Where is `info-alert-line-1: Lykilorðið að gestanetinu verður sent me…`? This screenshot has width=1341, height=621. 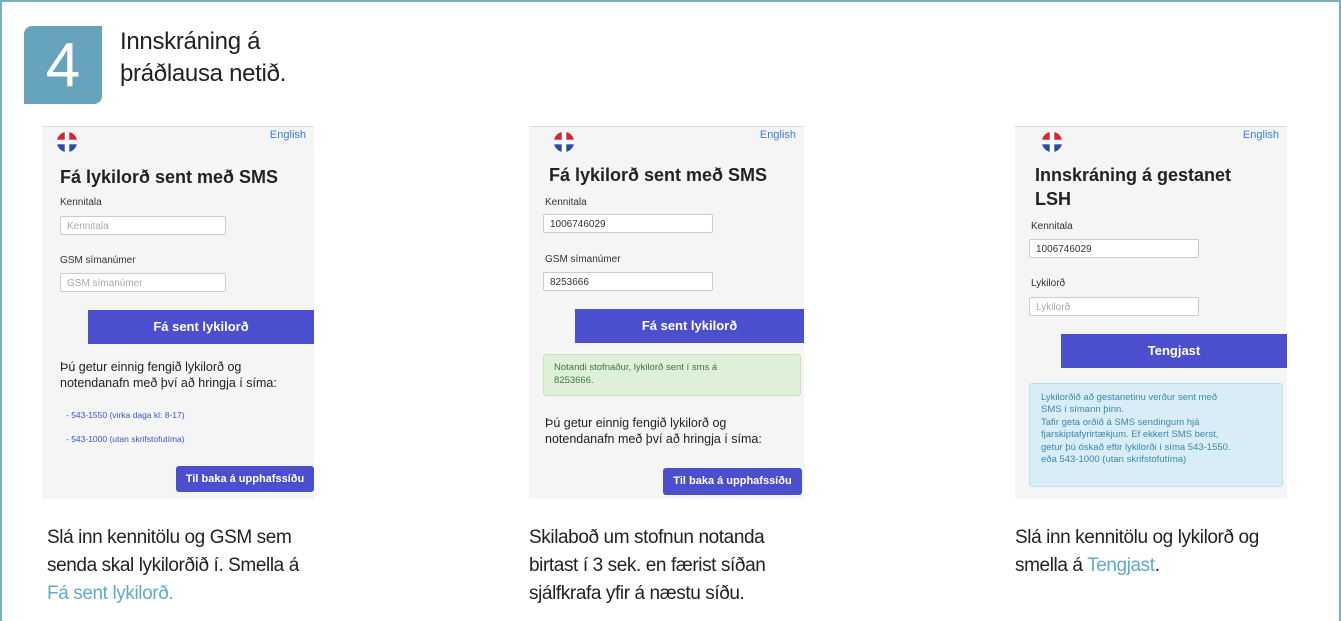 info-alert-line-1: Lykilorðið að gestanetinu verður sent me… is located at coordinates (1129, 397).